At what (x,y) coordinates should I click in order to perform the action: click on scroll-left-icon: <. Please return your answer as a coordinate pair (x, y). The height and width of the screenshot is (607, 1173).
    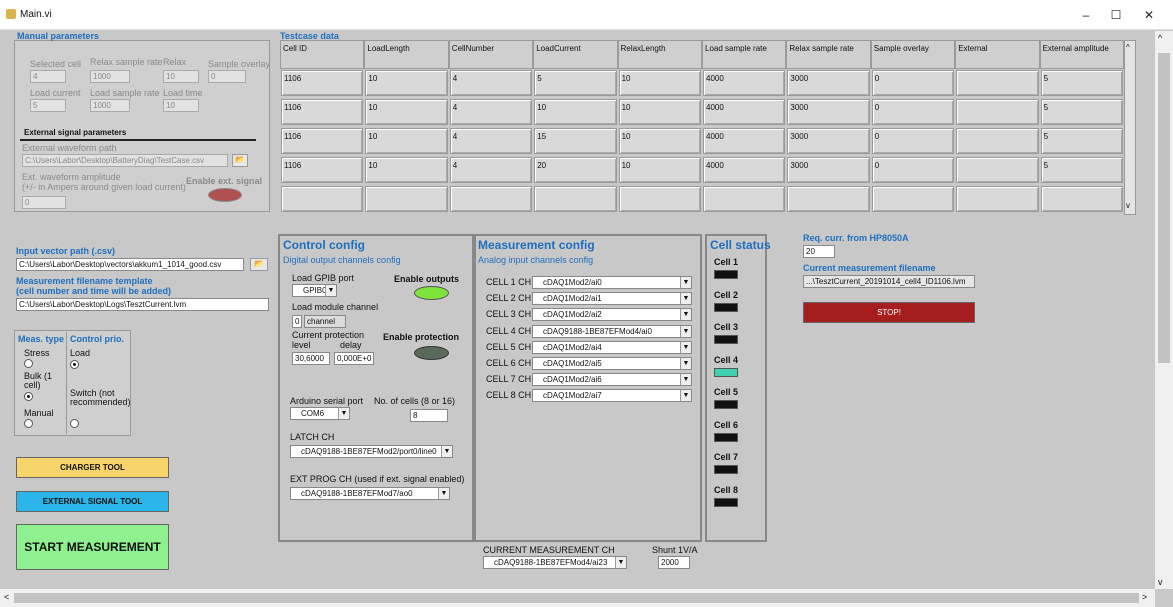
    Looking at the image, I should click on (6, 597).